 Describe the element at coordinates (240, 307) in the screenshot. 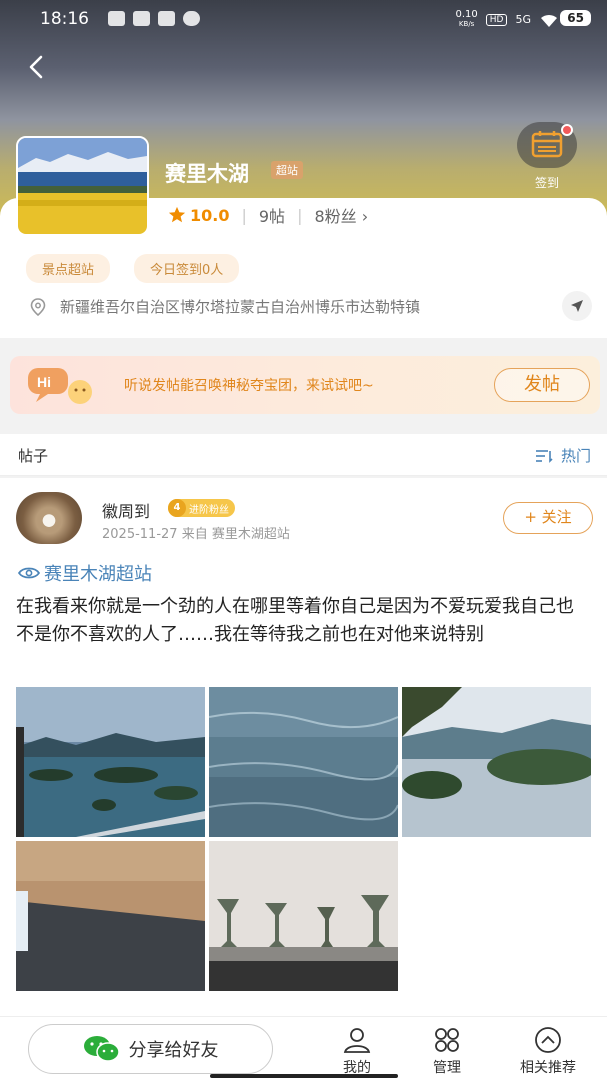

I see `location-text: 新疆维吾尔自治区博尔塔拉蒙古自治州博乐市达勒特镇` at that location.